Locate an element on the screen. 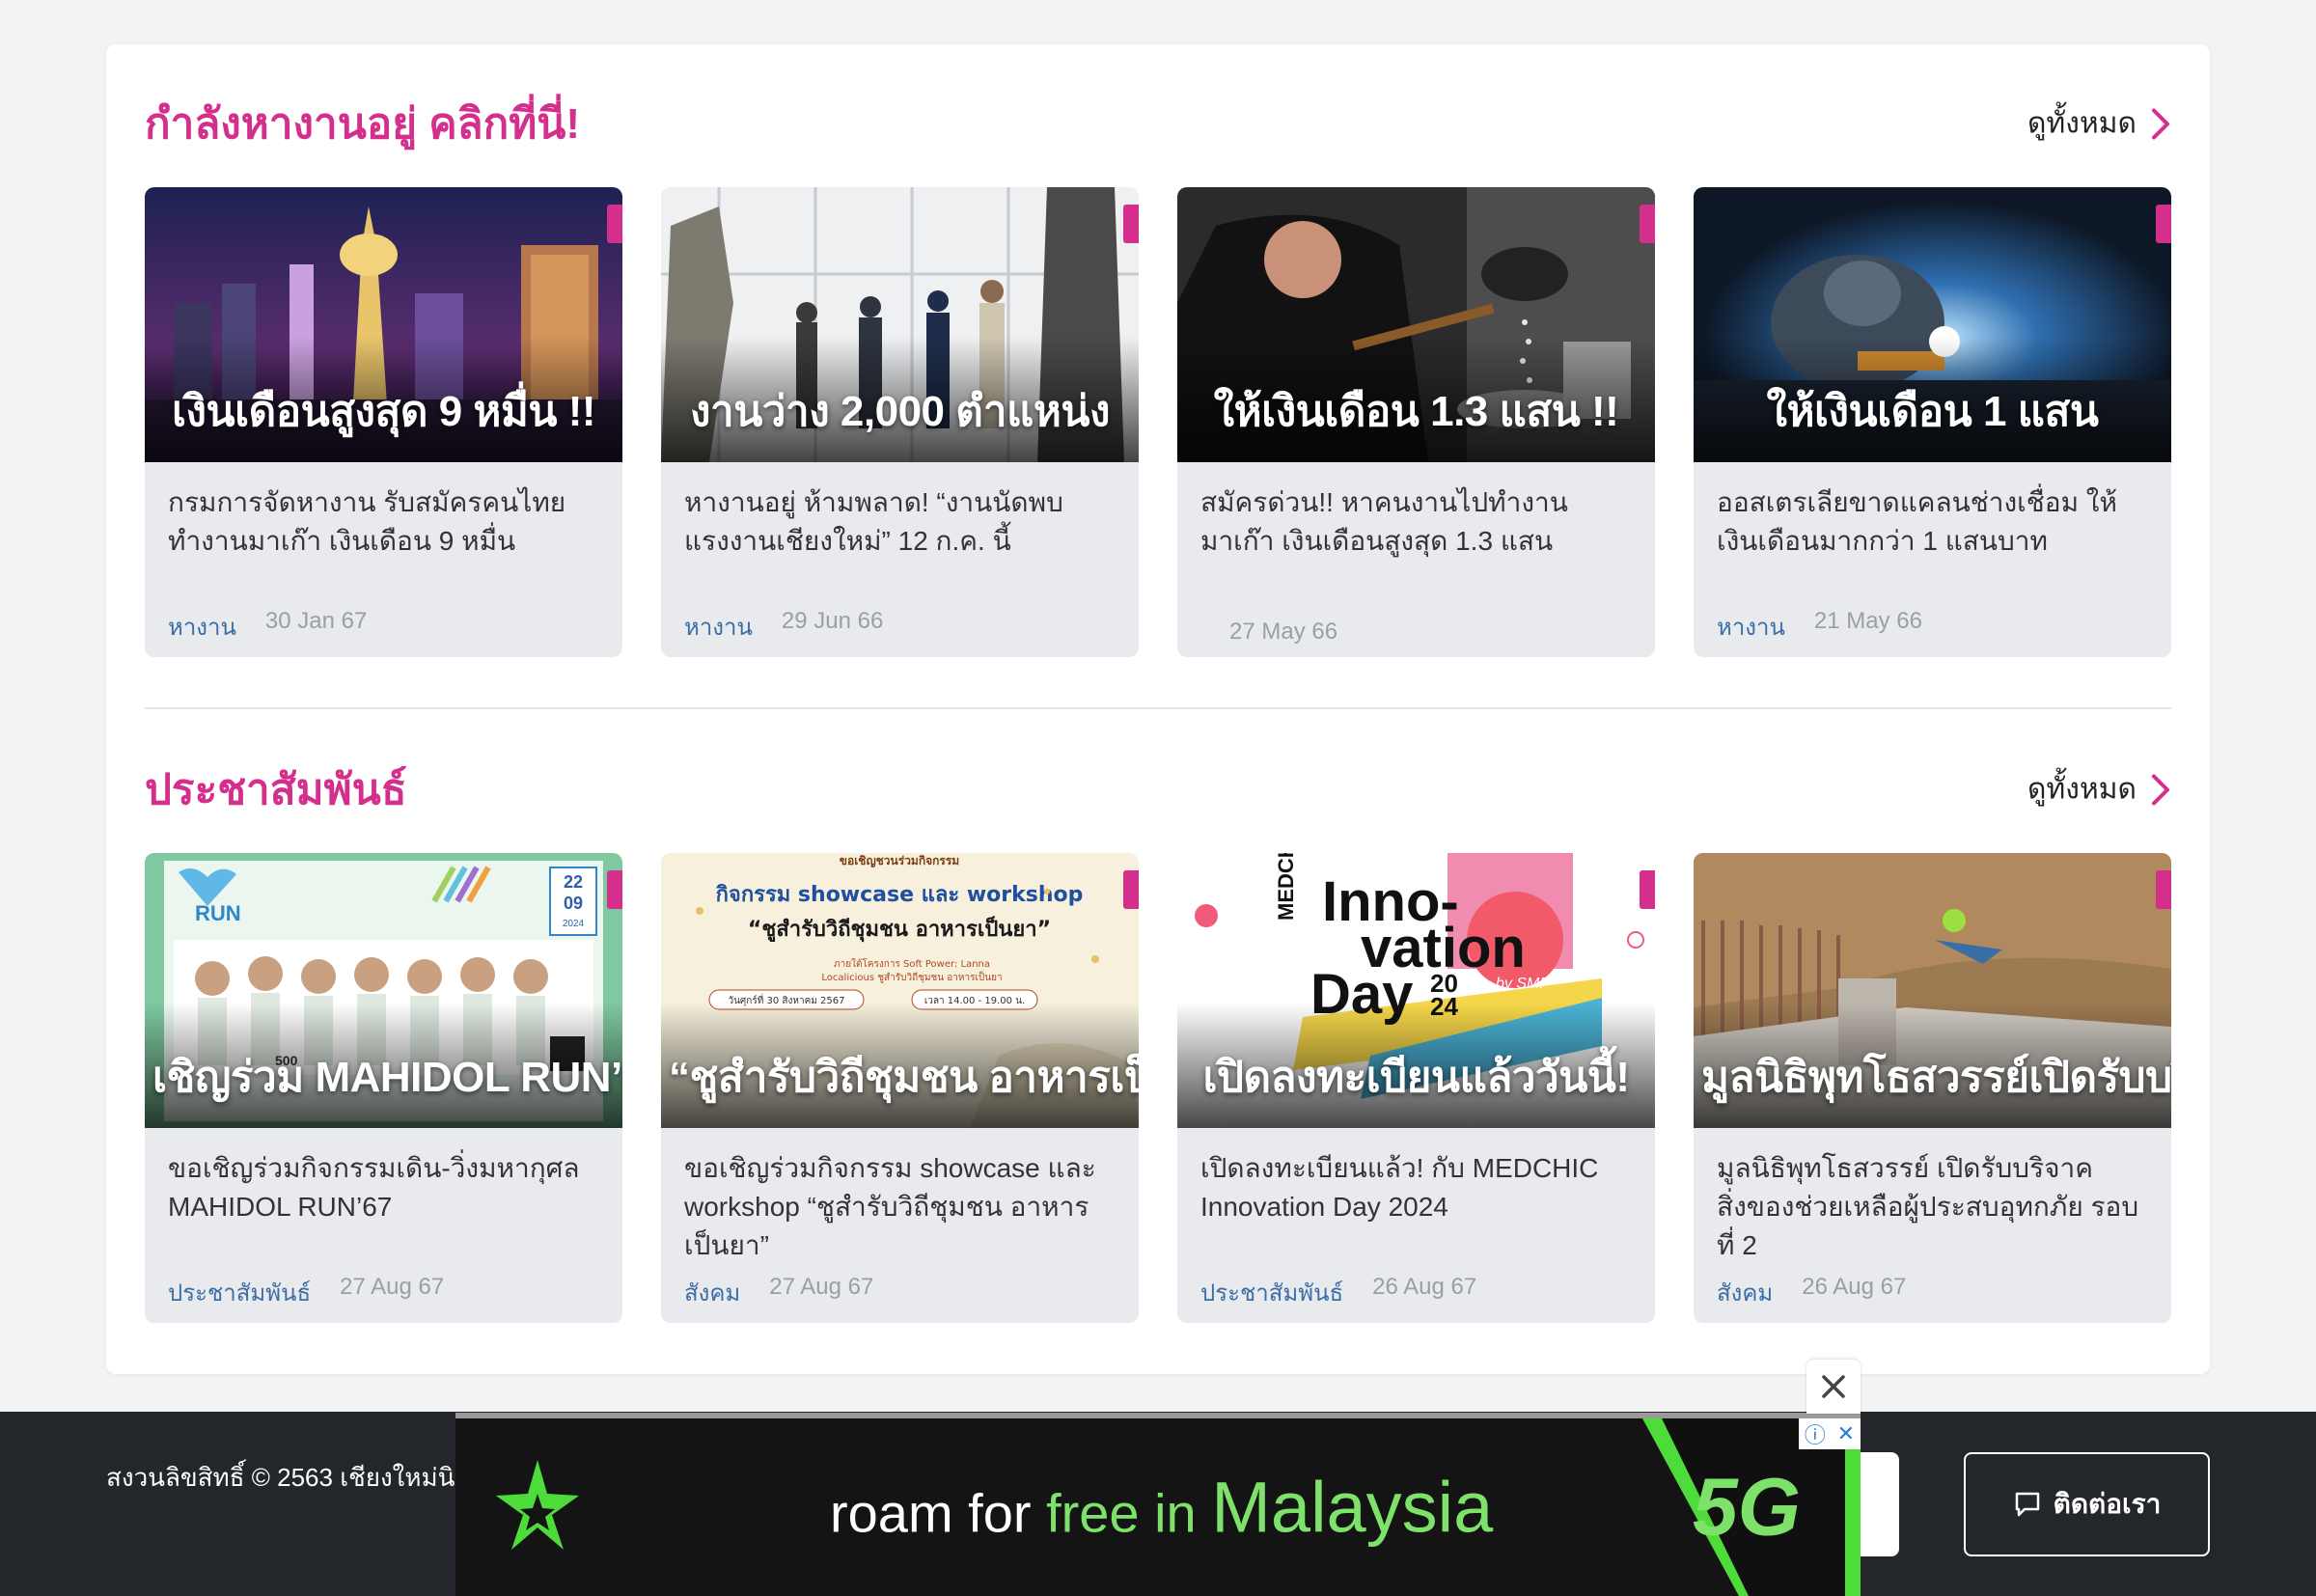 The image size is (2316, 1596). card-image: มูลนิธิพุทโธสวรรย์เปิดรับบริจาค is located at coordinates (1932, 991).